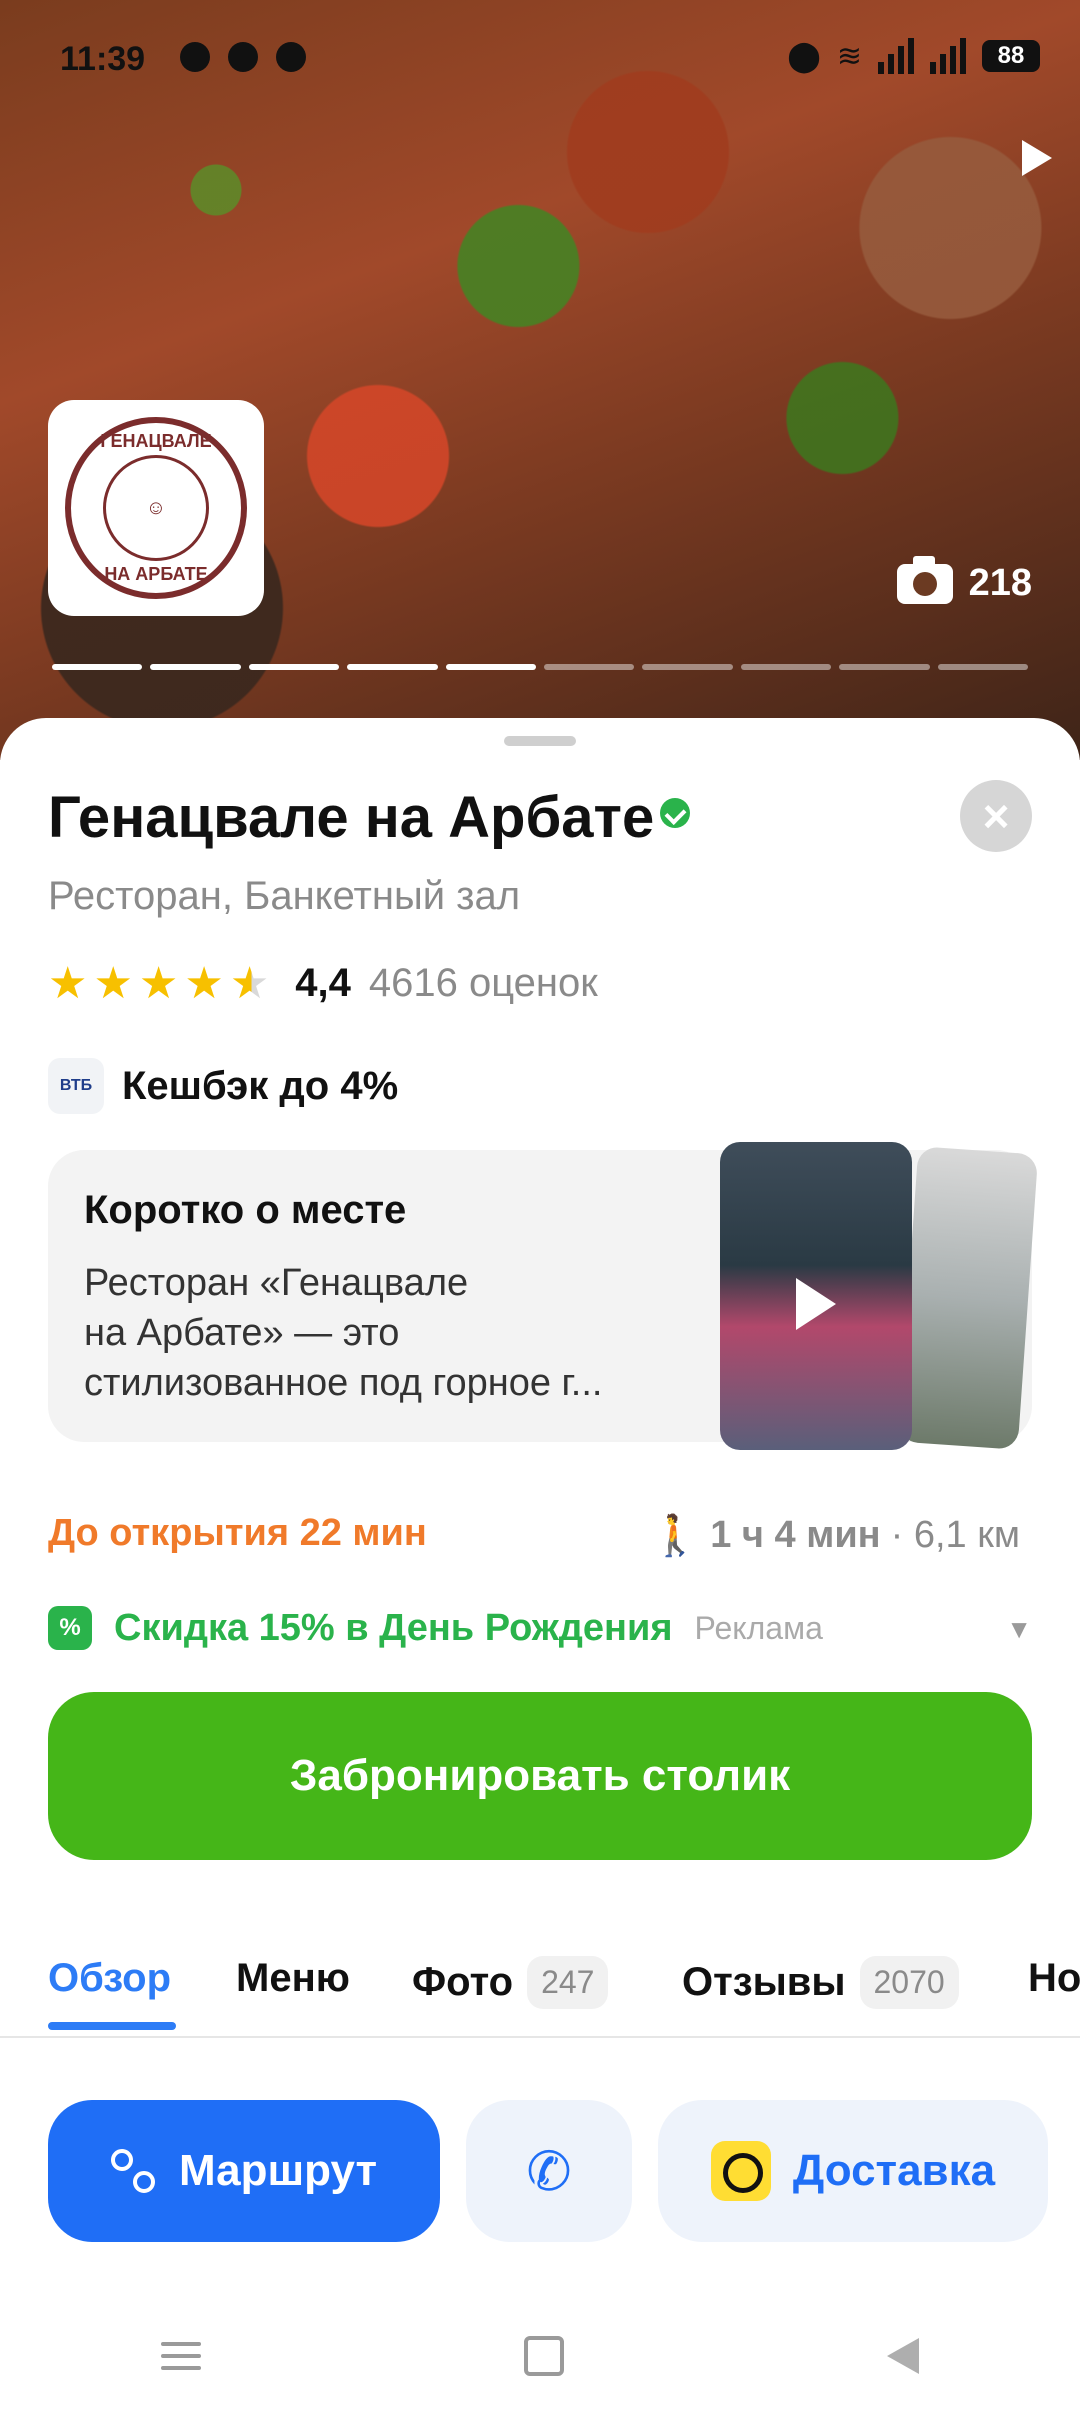 Image resolution: width=1080 pixels, height=2412 pixels. Describe the element at coordinates (675, 813) in the screenshot. I see `verified-icon` at that location.